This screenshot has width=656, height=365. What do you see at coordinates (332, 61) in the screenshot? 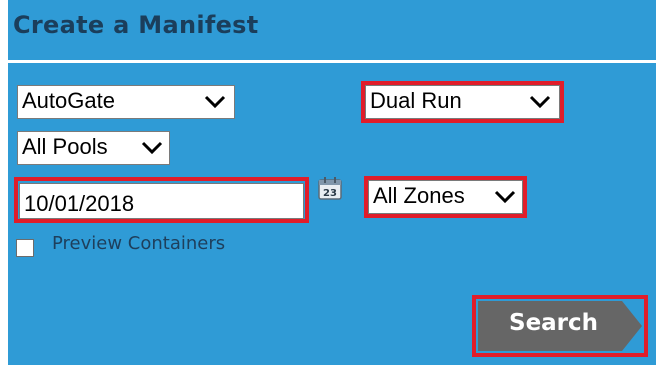
I see `header-divider` at bounding box center [332, 61].